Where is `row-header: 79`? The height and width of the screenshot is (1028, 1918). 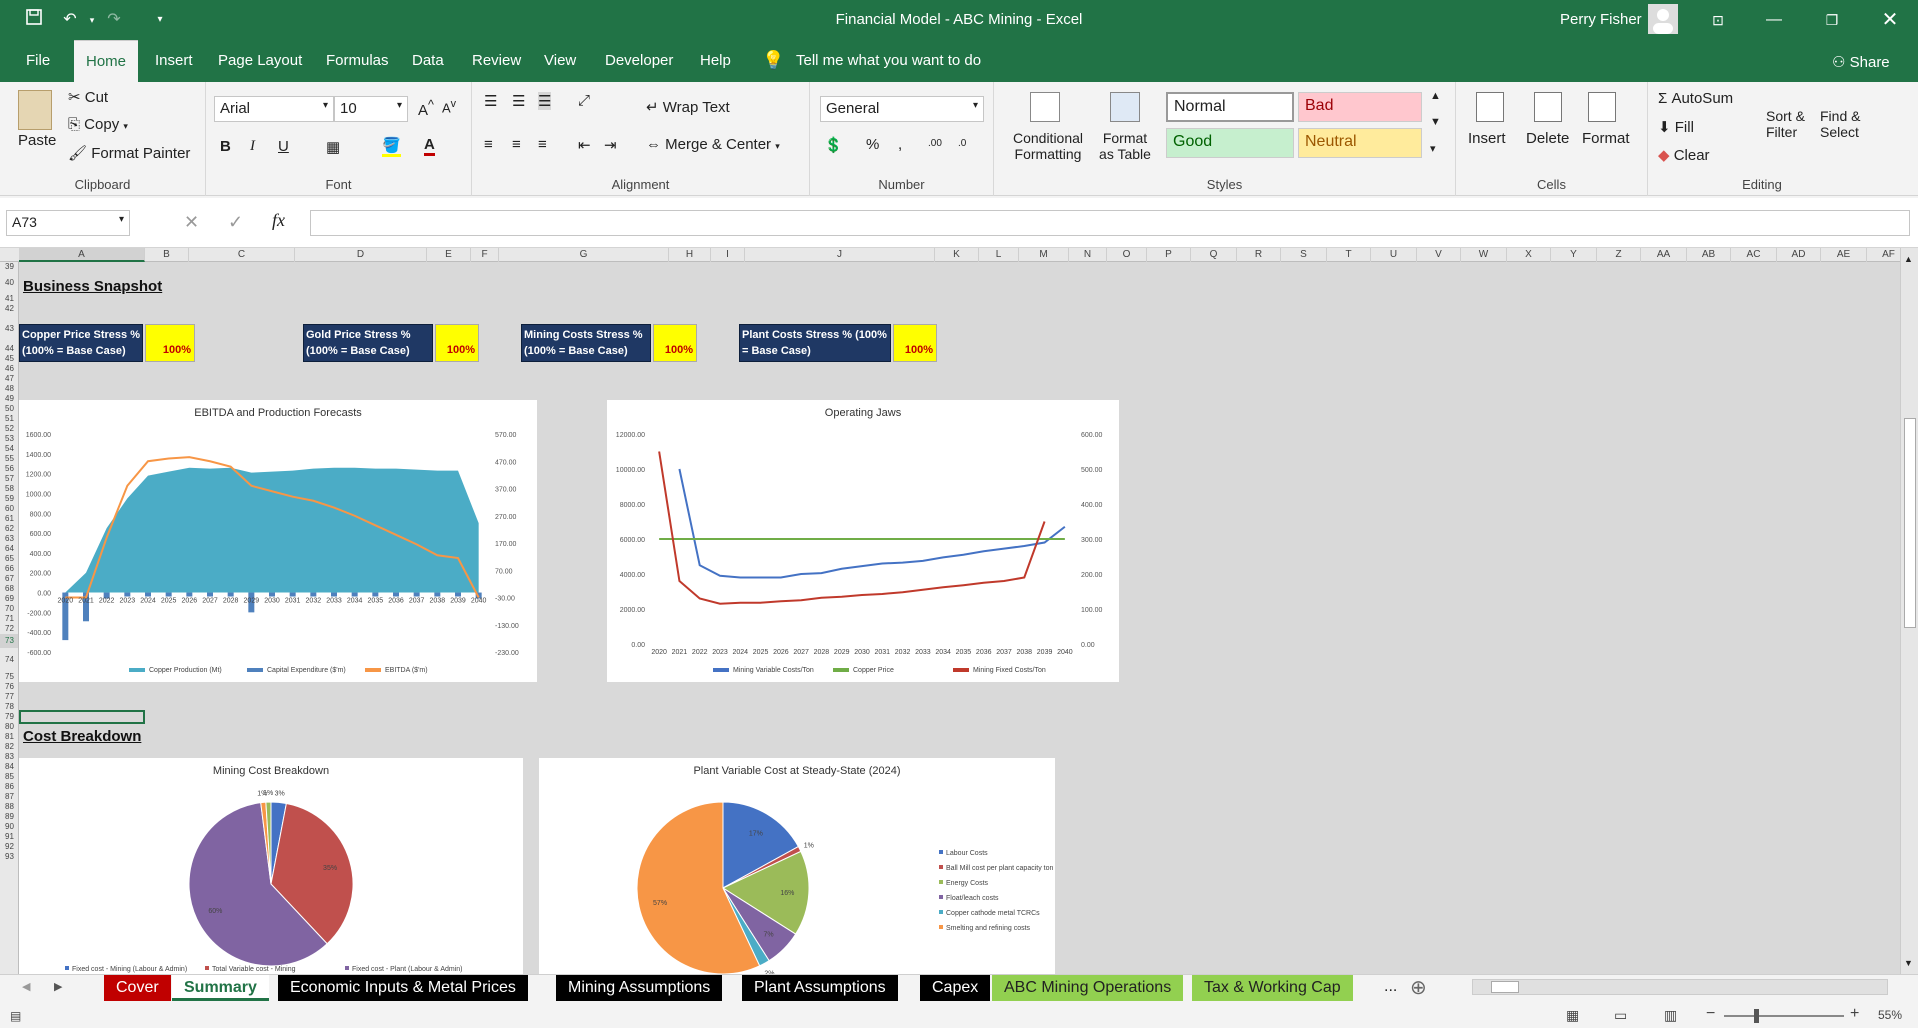 row-header: 79 is located at coordinates (9, 717).